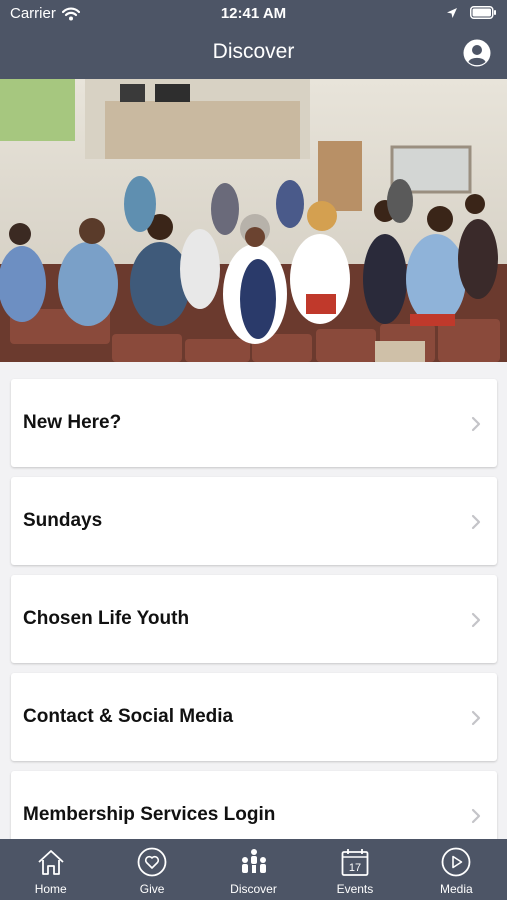 This screenshot has height=900, width=507. Describe the element at coordinates (51, 862) in the screenshot. I see `home-icon` at that location.